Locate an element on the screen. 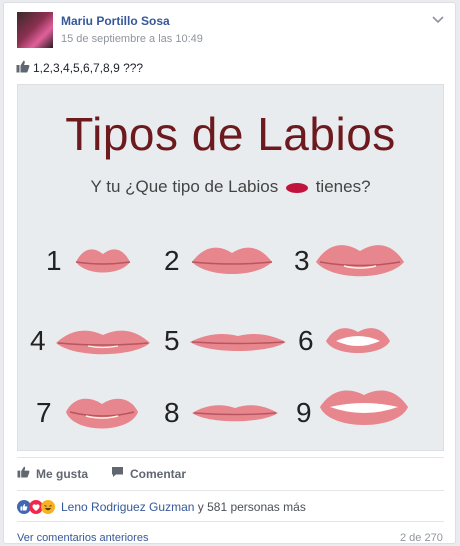 The height and width of the screenshot is (546, 460). like-button: Me gusta is located at coordinates (52, 473).